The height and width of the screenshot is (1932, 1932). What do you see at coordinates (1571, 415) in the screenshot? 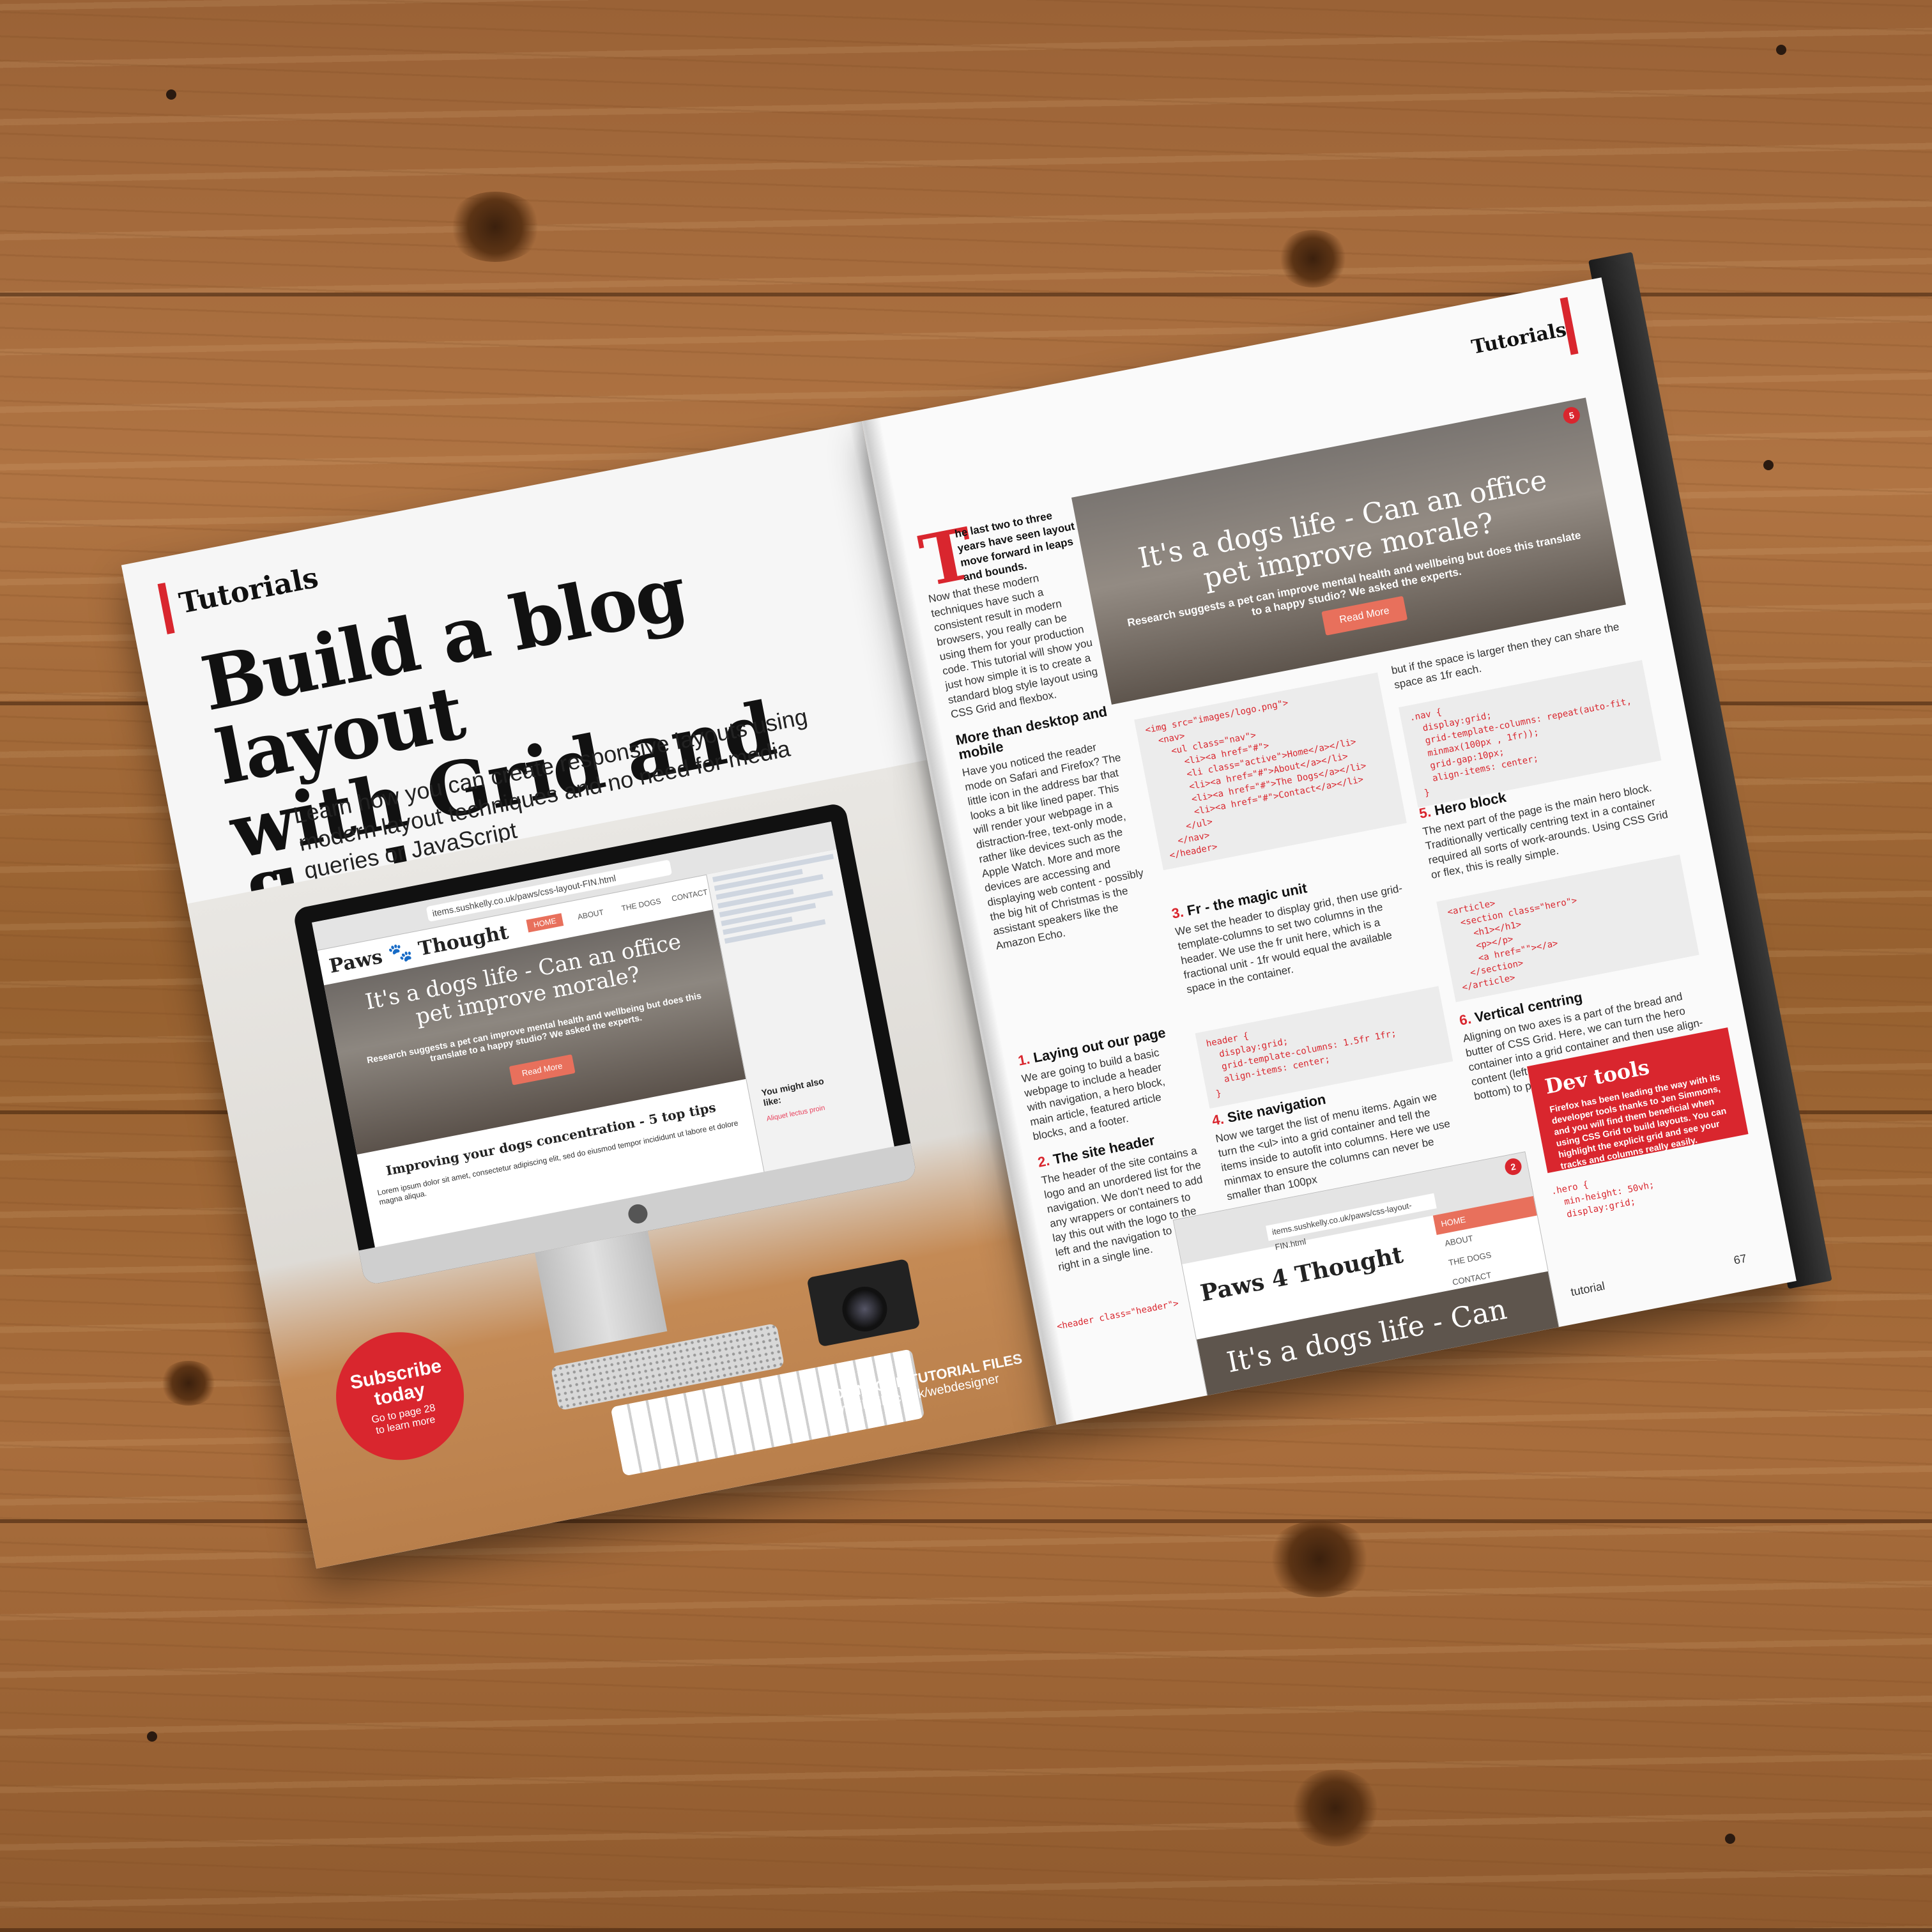
I see `step-badge: 5` at bounding box center [1571, 415].